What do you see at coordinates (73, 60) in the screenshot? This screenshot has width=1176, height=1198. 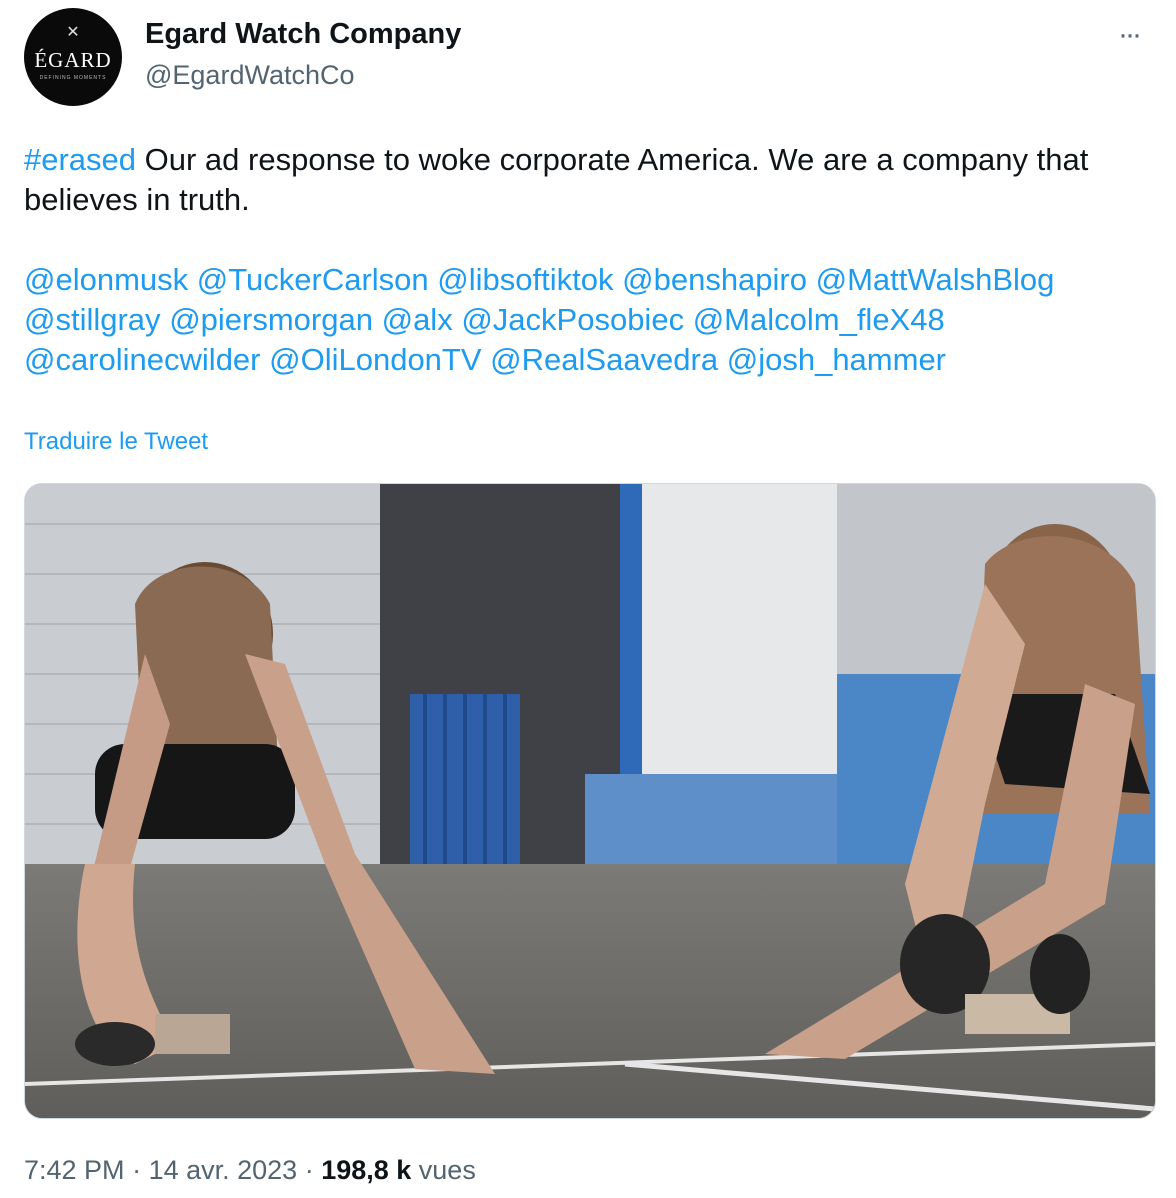 I see `avatar-brand: ÉGARD` at bounding box center [73, 60].